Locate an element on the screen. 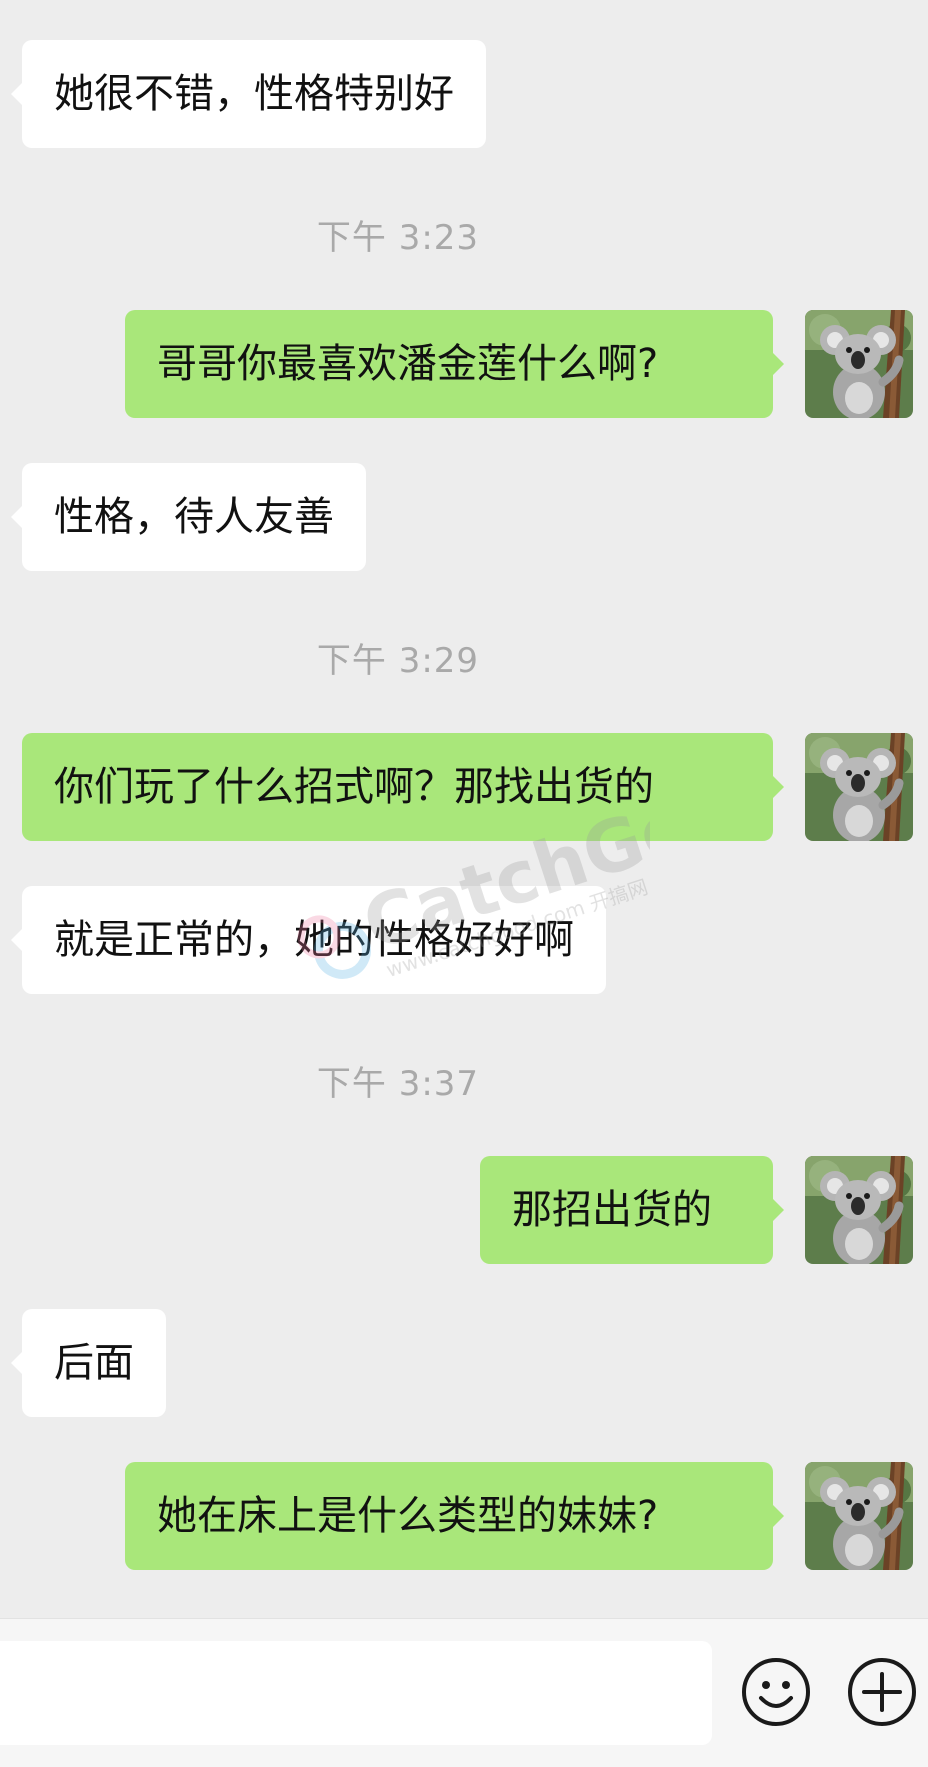 Image resolution: width=928 pixels, height=1767 pixels. timestamp: 下午 3:23 is located at coordinates (398, 238).